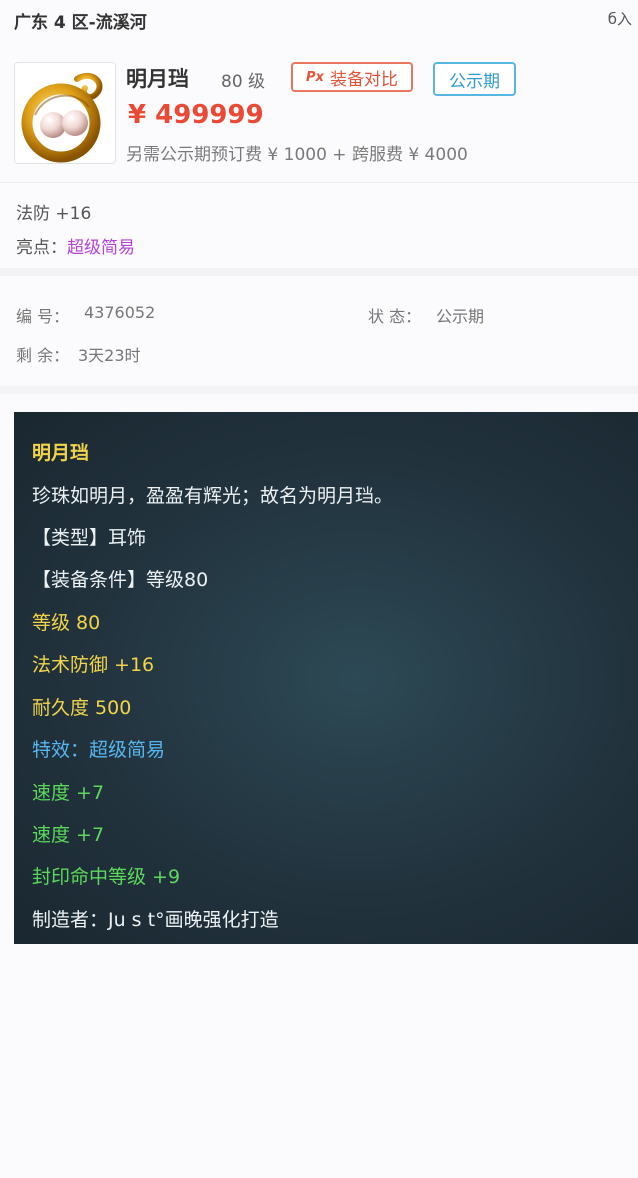 The image size is (638, 1178). I want to click on desc-speed-1: 速度 +7, so click(68, 793).